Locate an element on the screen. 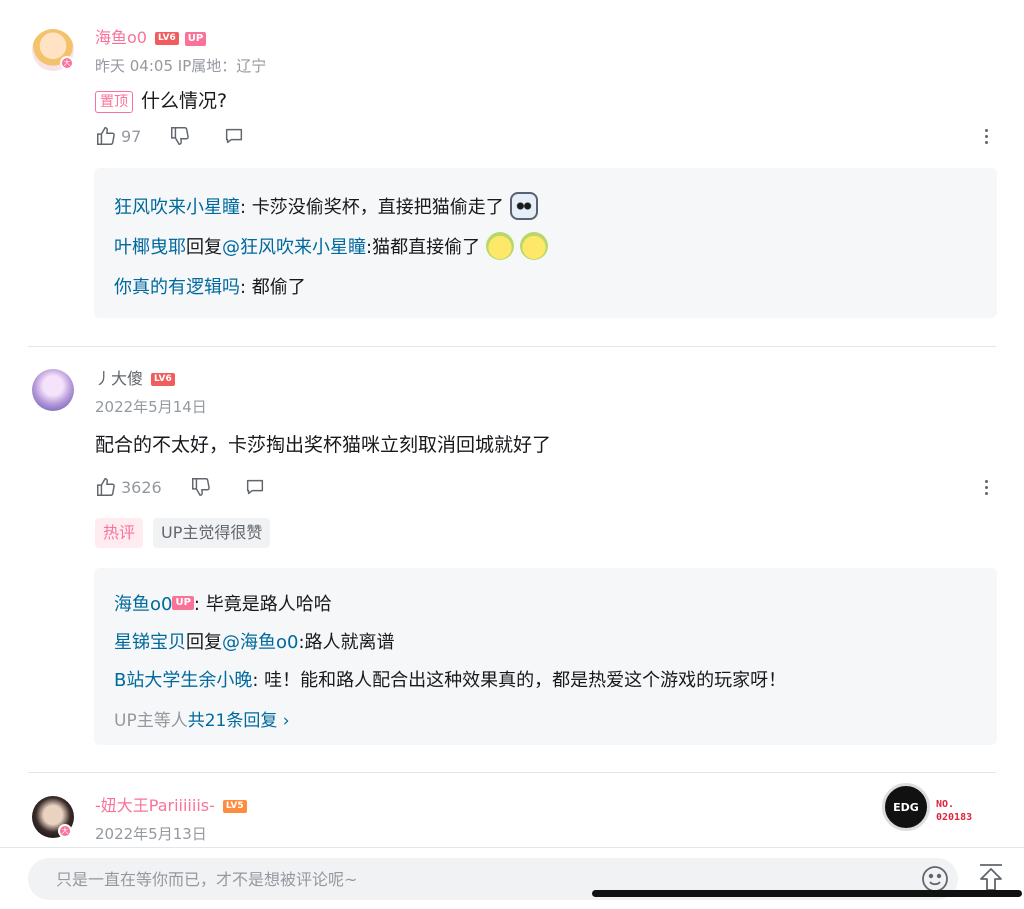  edg-fan-badge: EDG is located at coordinates (906, 807).